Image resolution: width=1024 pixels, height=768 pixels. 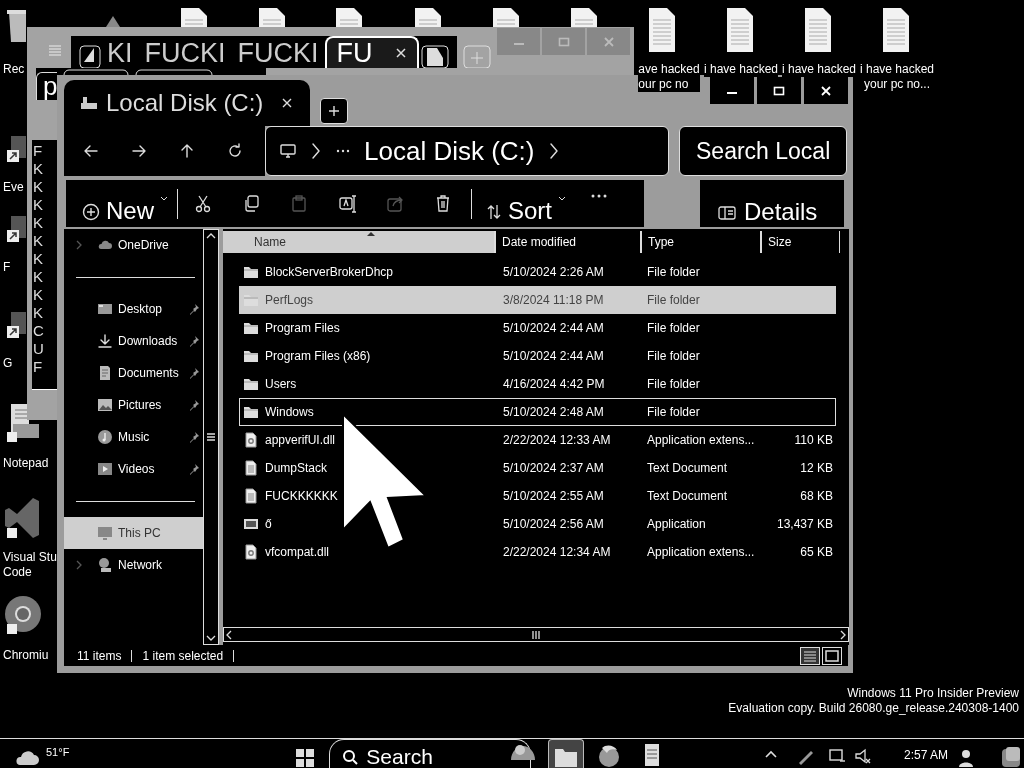 What do you see at coordinates (467, 151) in the screenshot?
I see `address-bar: Local Disk (C:)` at bounding box center [467, 151].